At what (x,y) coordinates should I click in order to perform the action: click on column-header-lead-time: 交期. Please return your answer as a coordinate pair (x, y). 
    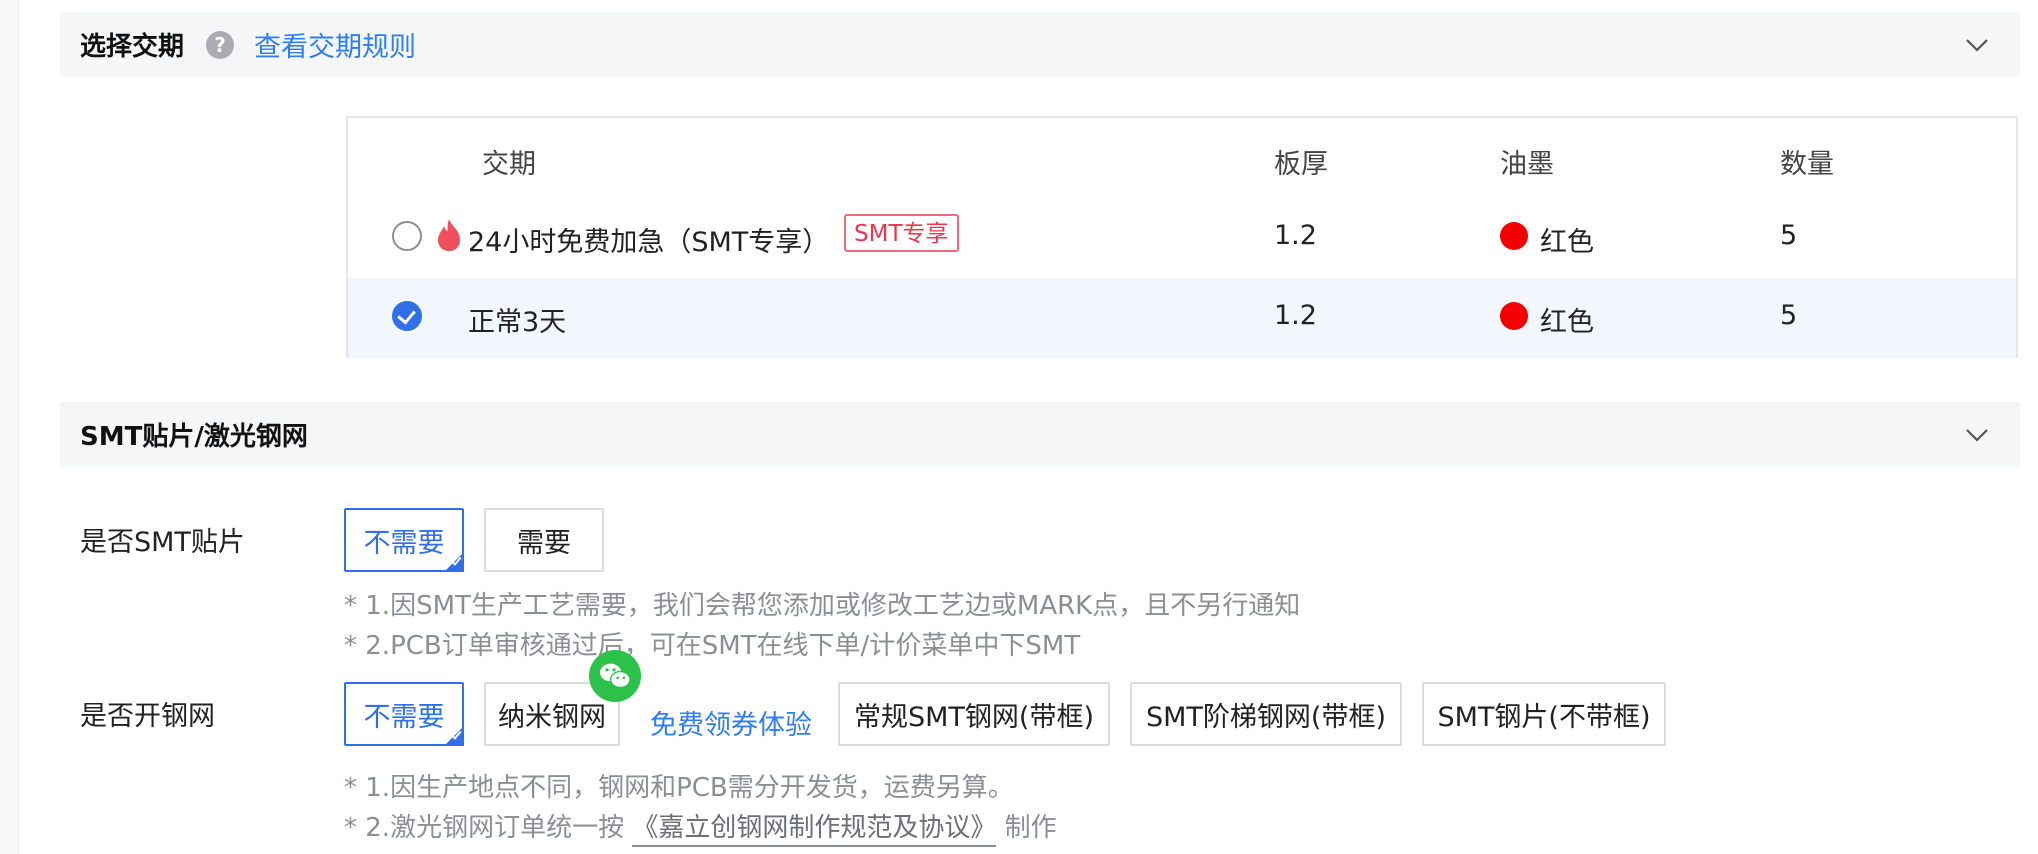
    Looking at the image, I should click on (509, 164).